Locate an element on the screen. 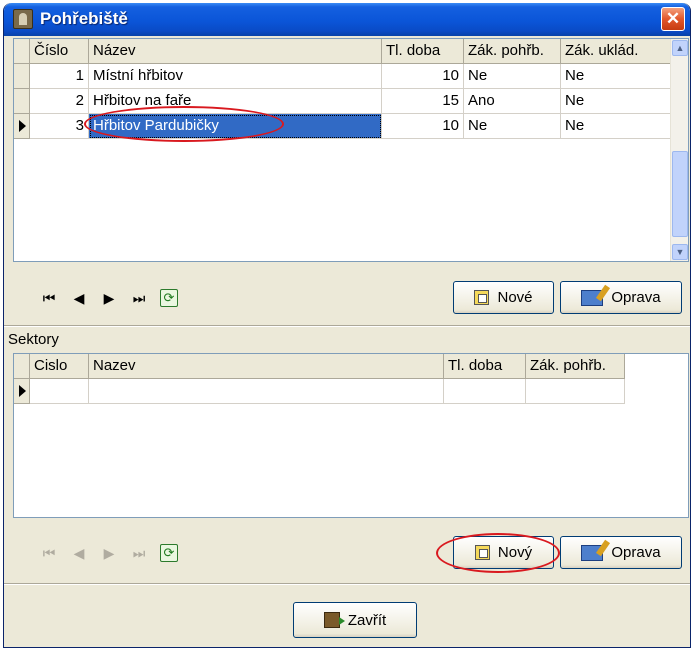 The image size is (694, 651). sectors-label: Sektory is located at coordinates (33, 339).